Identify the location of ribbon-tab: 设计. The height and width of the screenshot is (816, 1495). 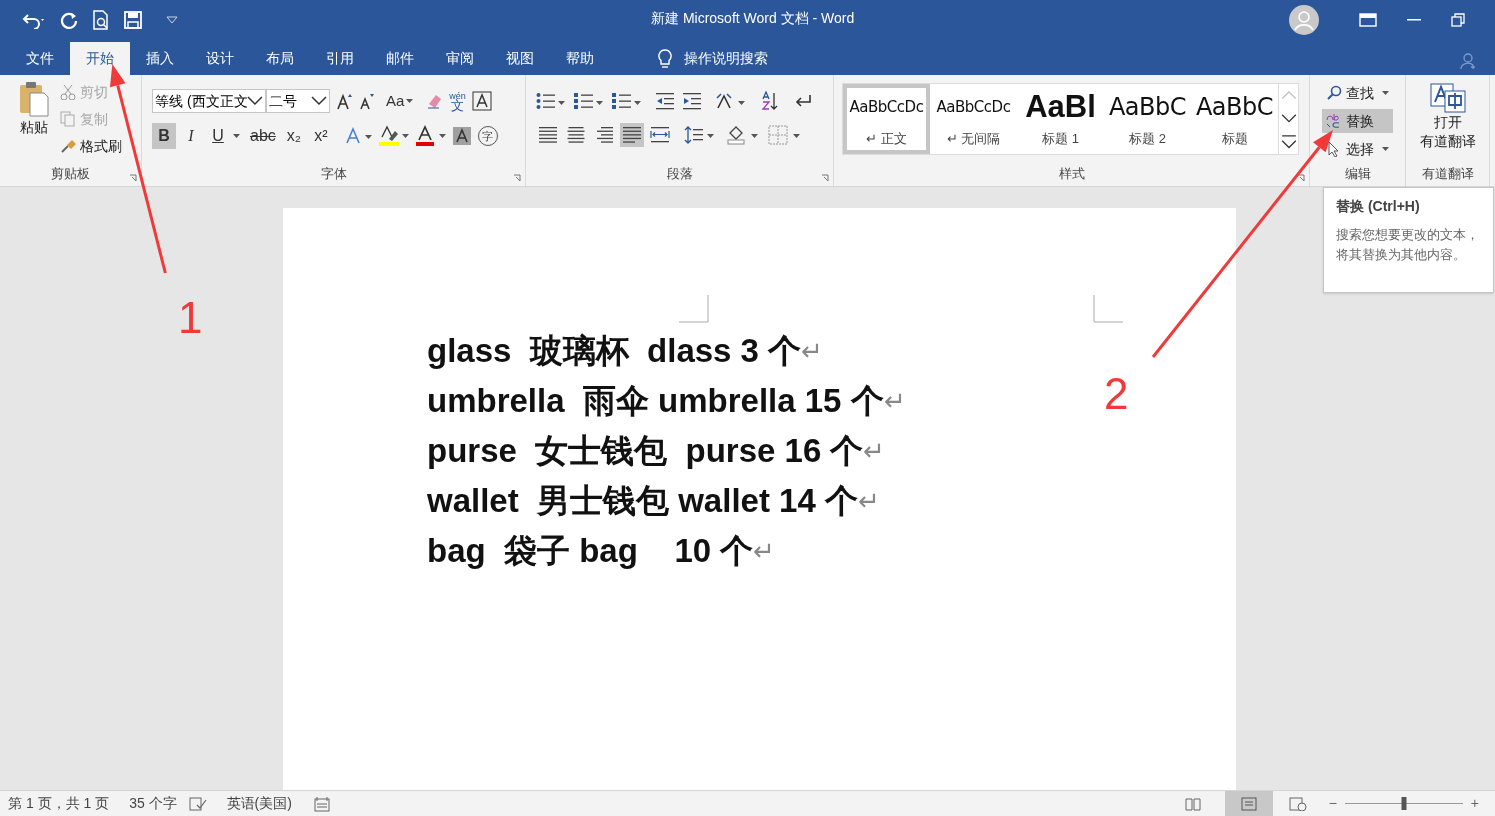
(220, 58).